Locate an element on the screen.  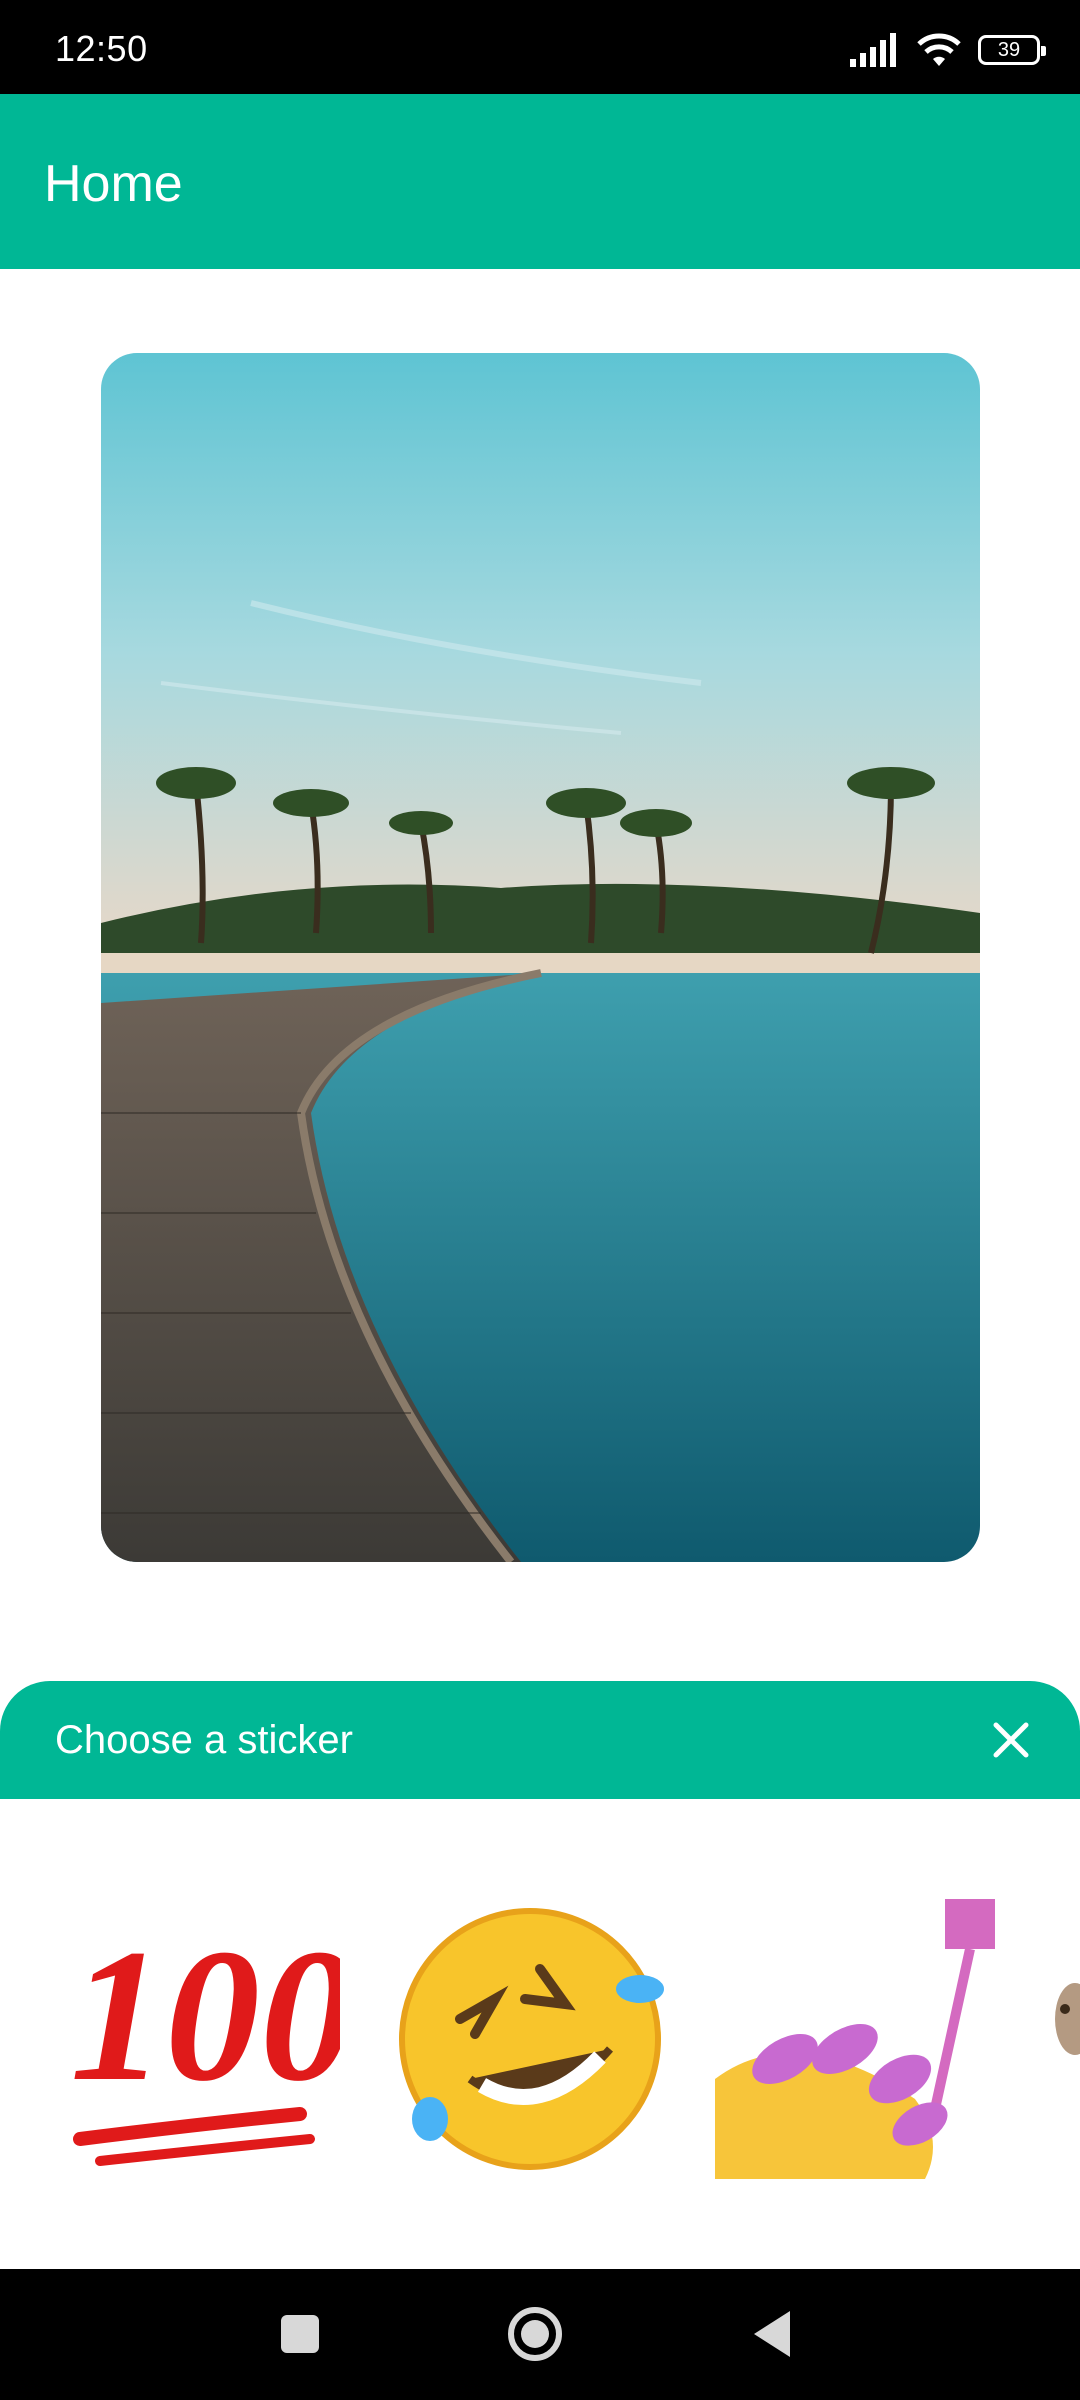
status-icons: 39 is located at coordinates (948, 50).